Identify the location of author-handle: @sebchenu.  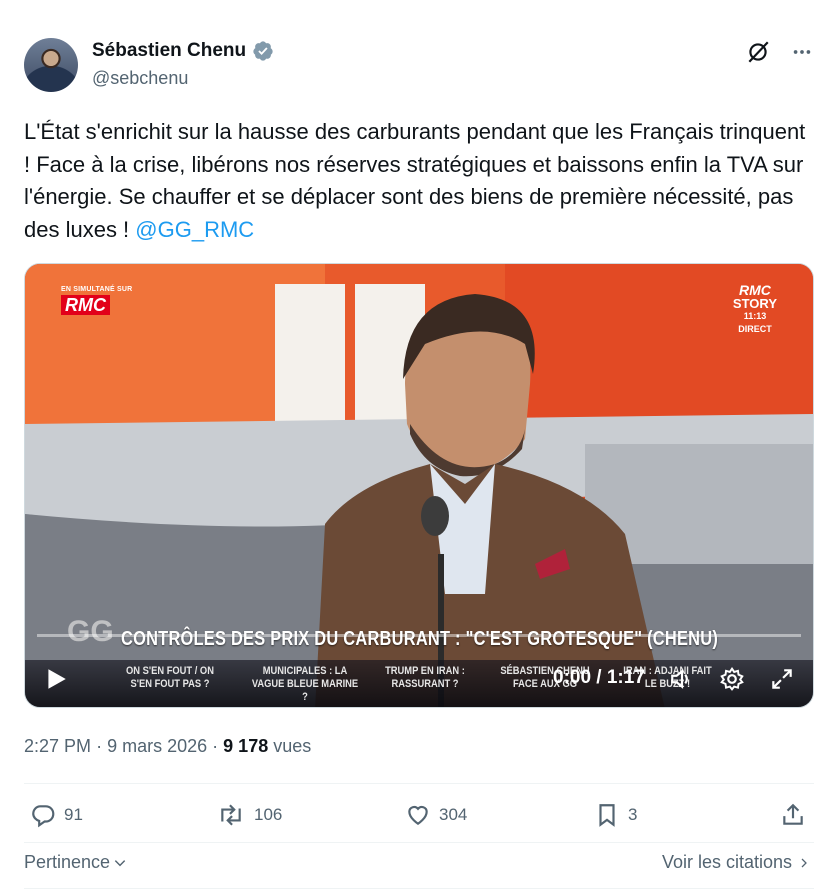
(140, 78).